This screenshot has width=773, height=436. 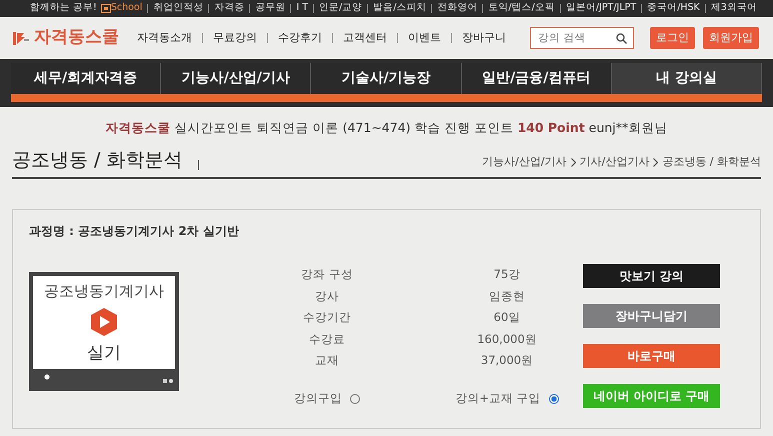 What do you see at coordinates (327, 317) in the screenshot?
I see `detail-label: 수강기간` at bounding box center [327, 317].